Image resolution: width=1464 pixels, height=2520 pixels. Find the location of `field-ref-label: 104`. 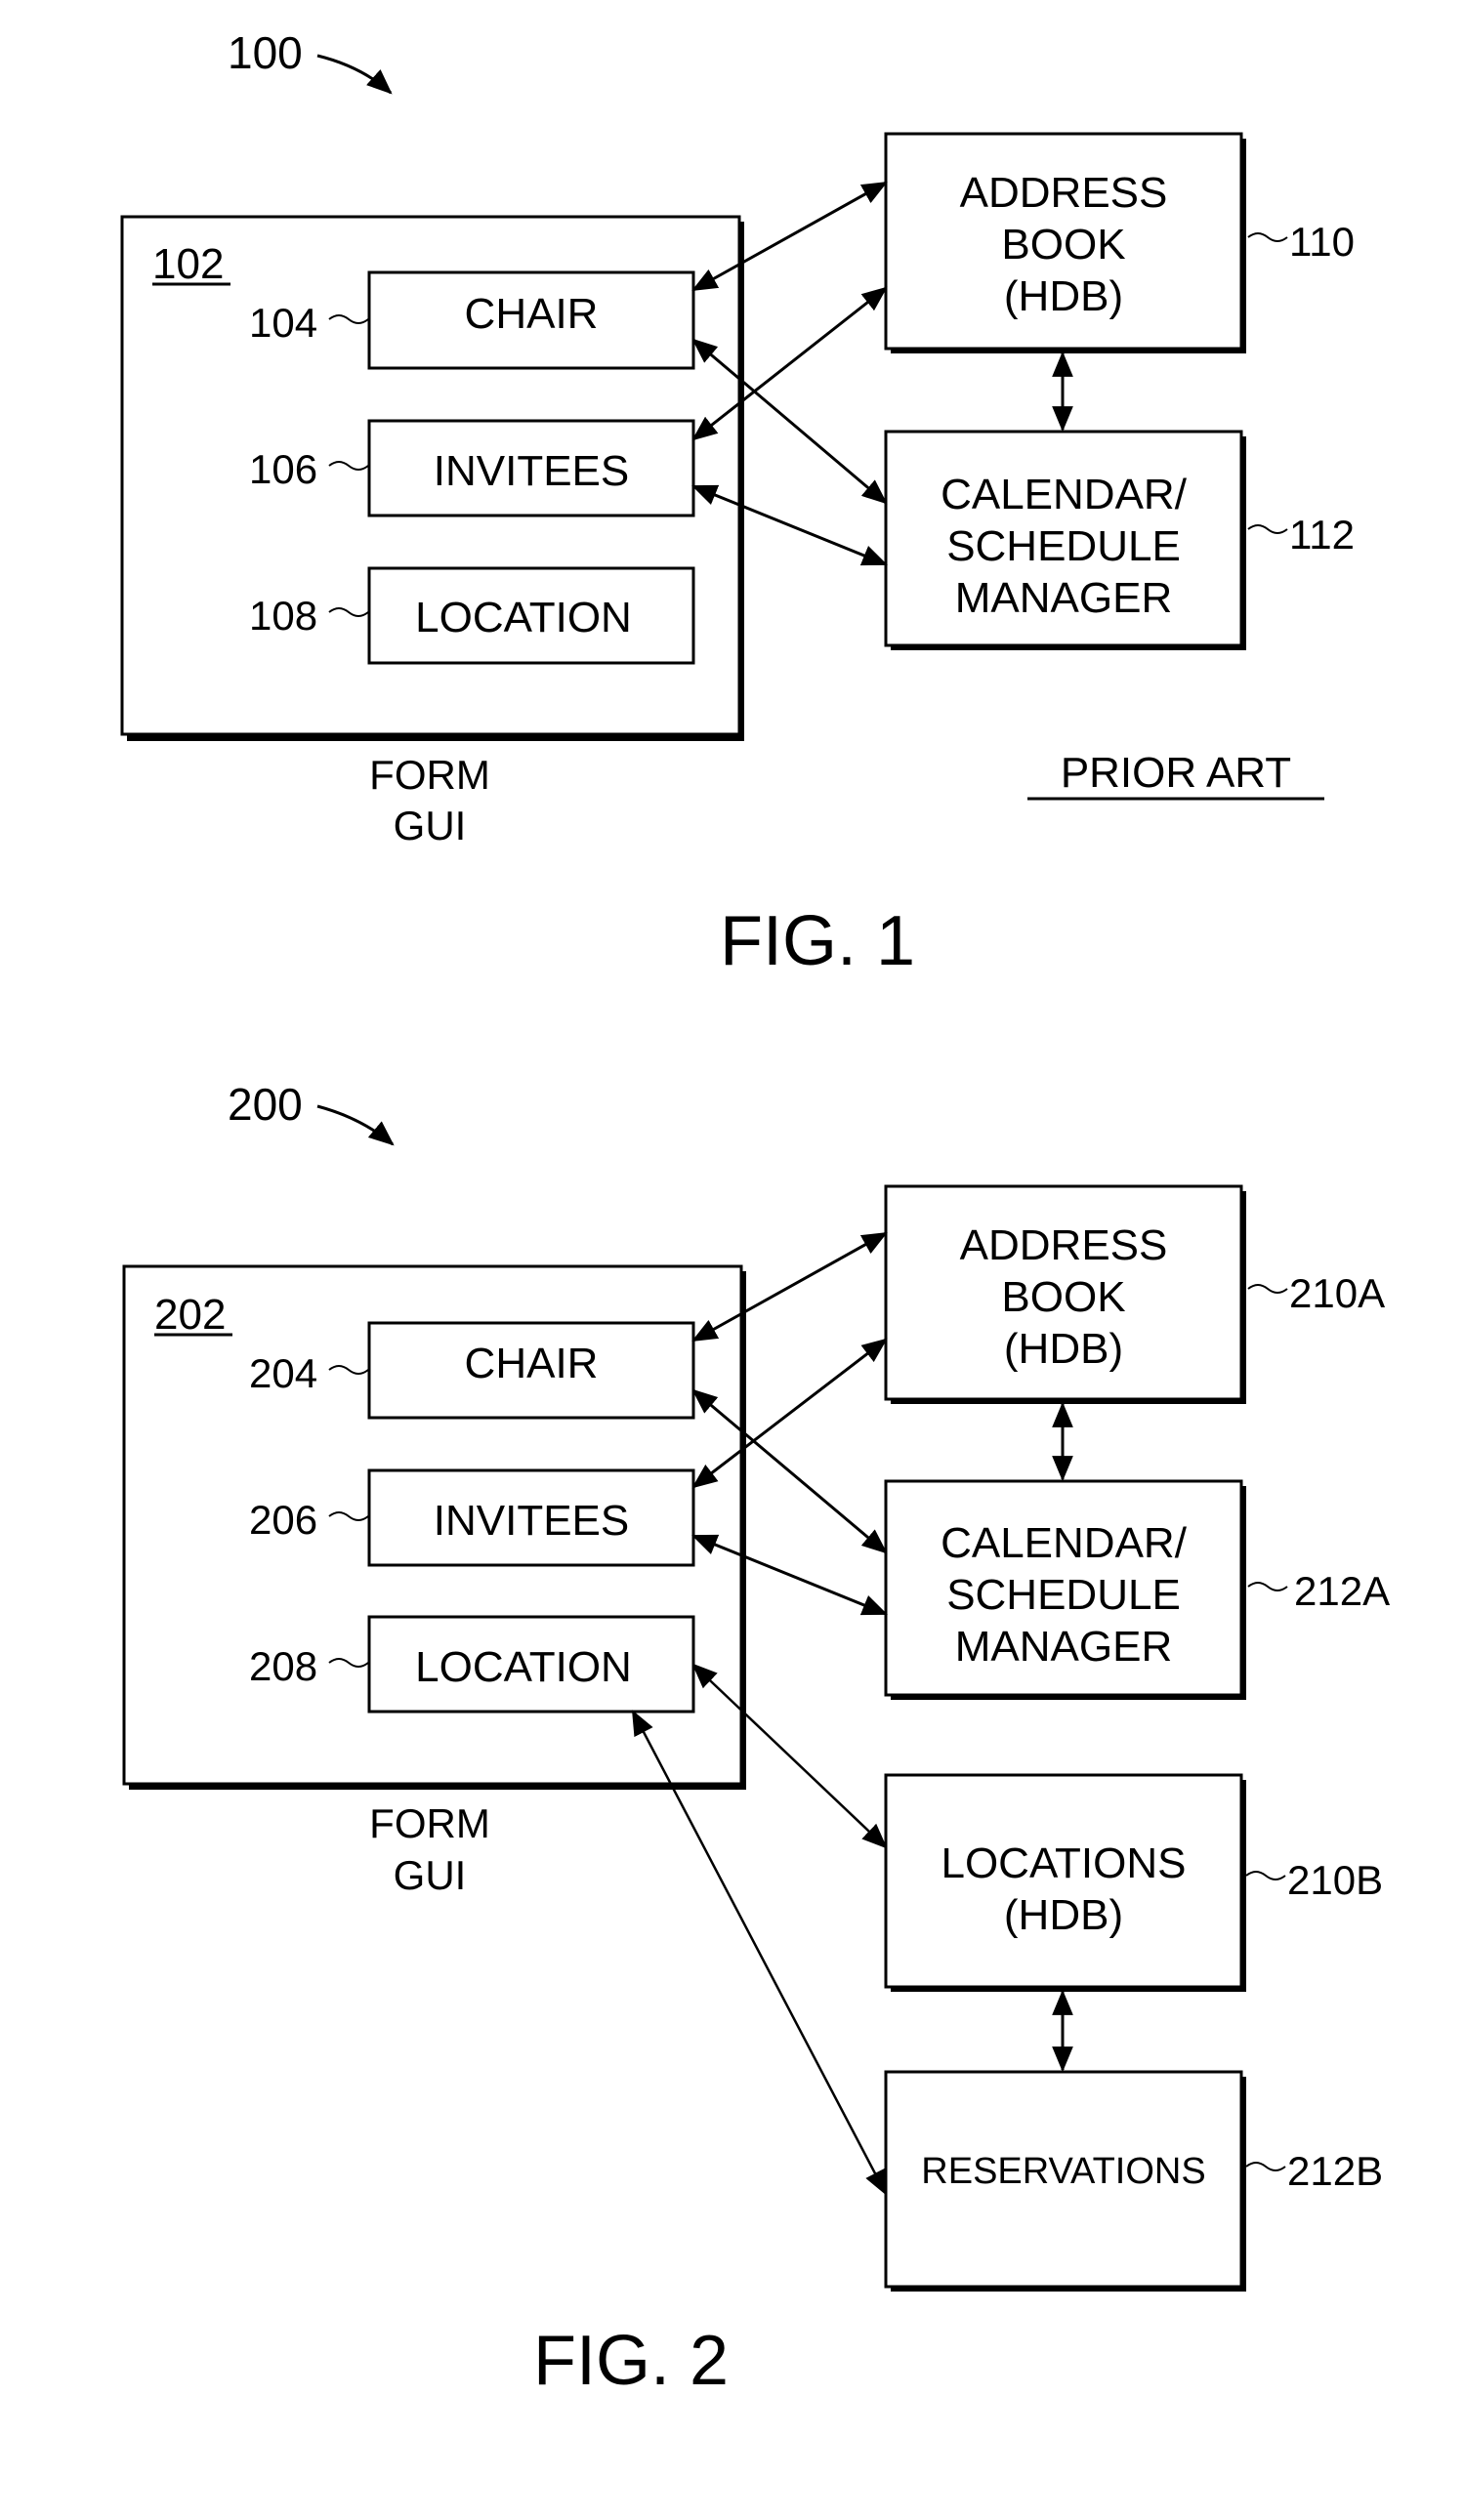

field-ref-label: 104 is located at coordinates (283, 323).